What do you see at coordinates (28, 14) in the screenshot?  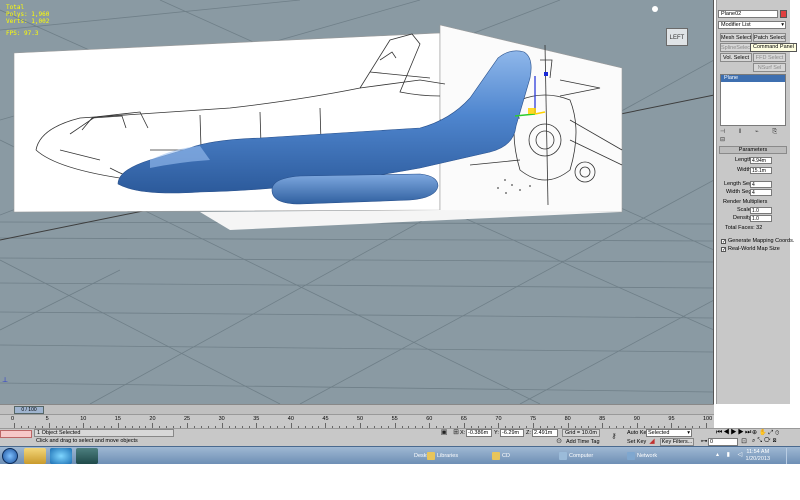 I see `viewport-stat-line: Polys: 1,960` at bounding box center [28, 14].